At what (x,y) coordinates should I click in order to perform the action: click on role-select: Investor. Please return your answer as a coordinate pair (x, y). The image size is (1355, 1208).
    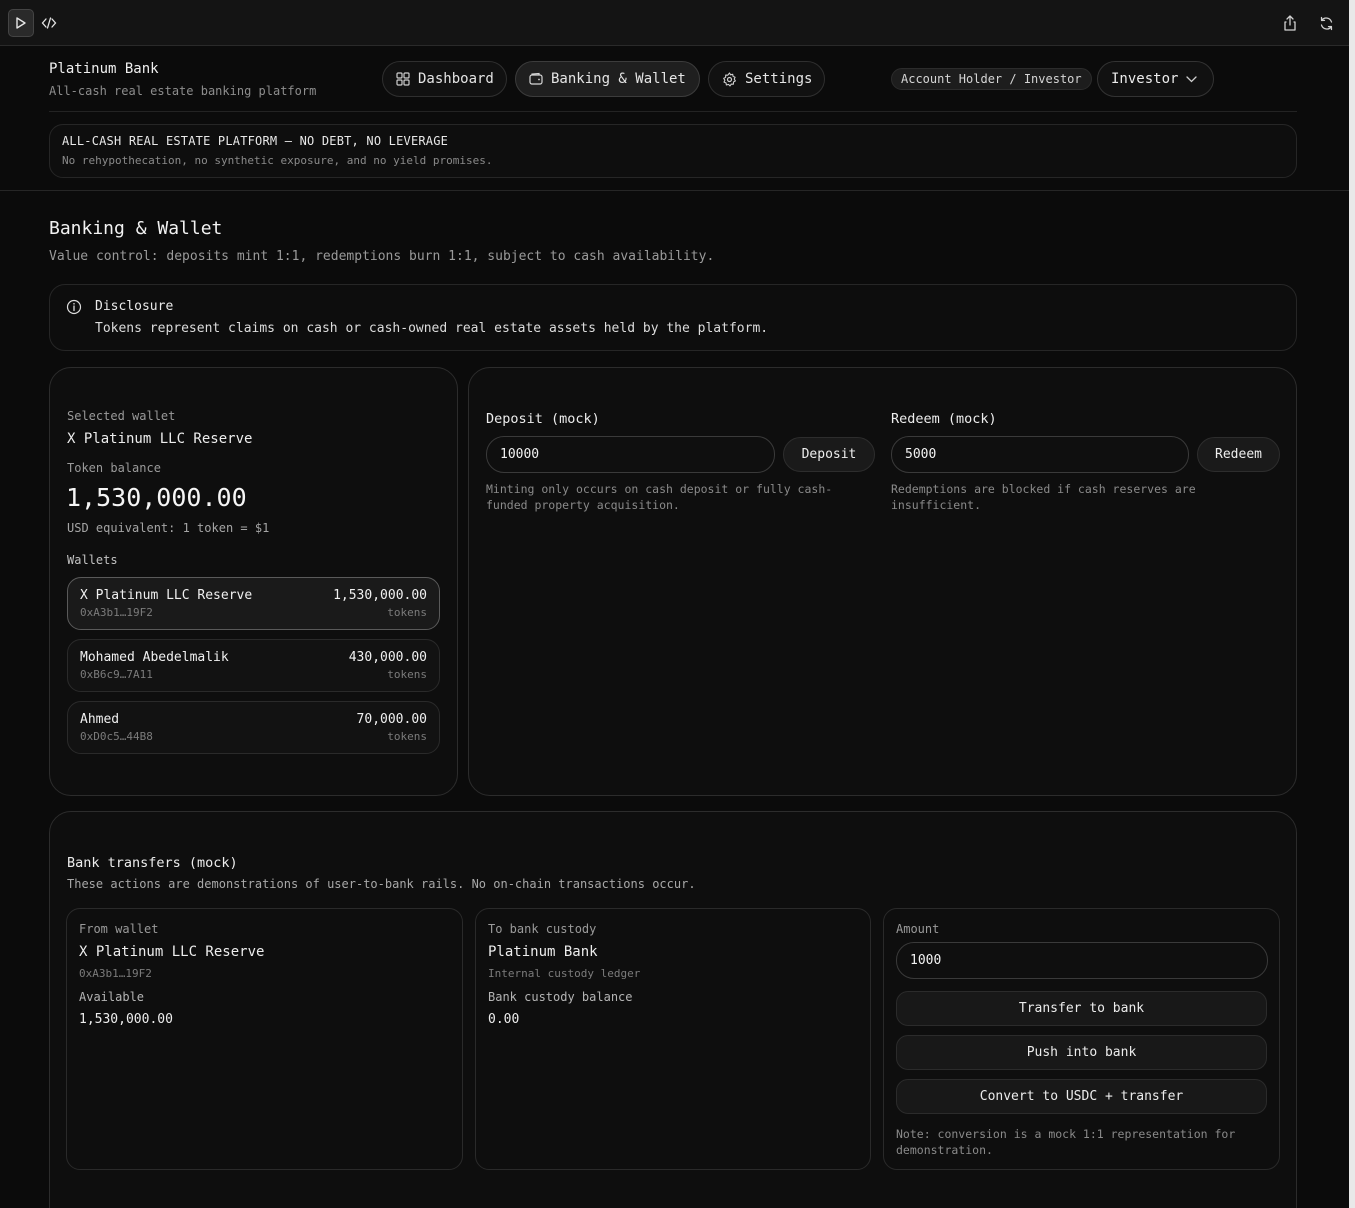
    Looking at the image, I should click on (1155, 79).